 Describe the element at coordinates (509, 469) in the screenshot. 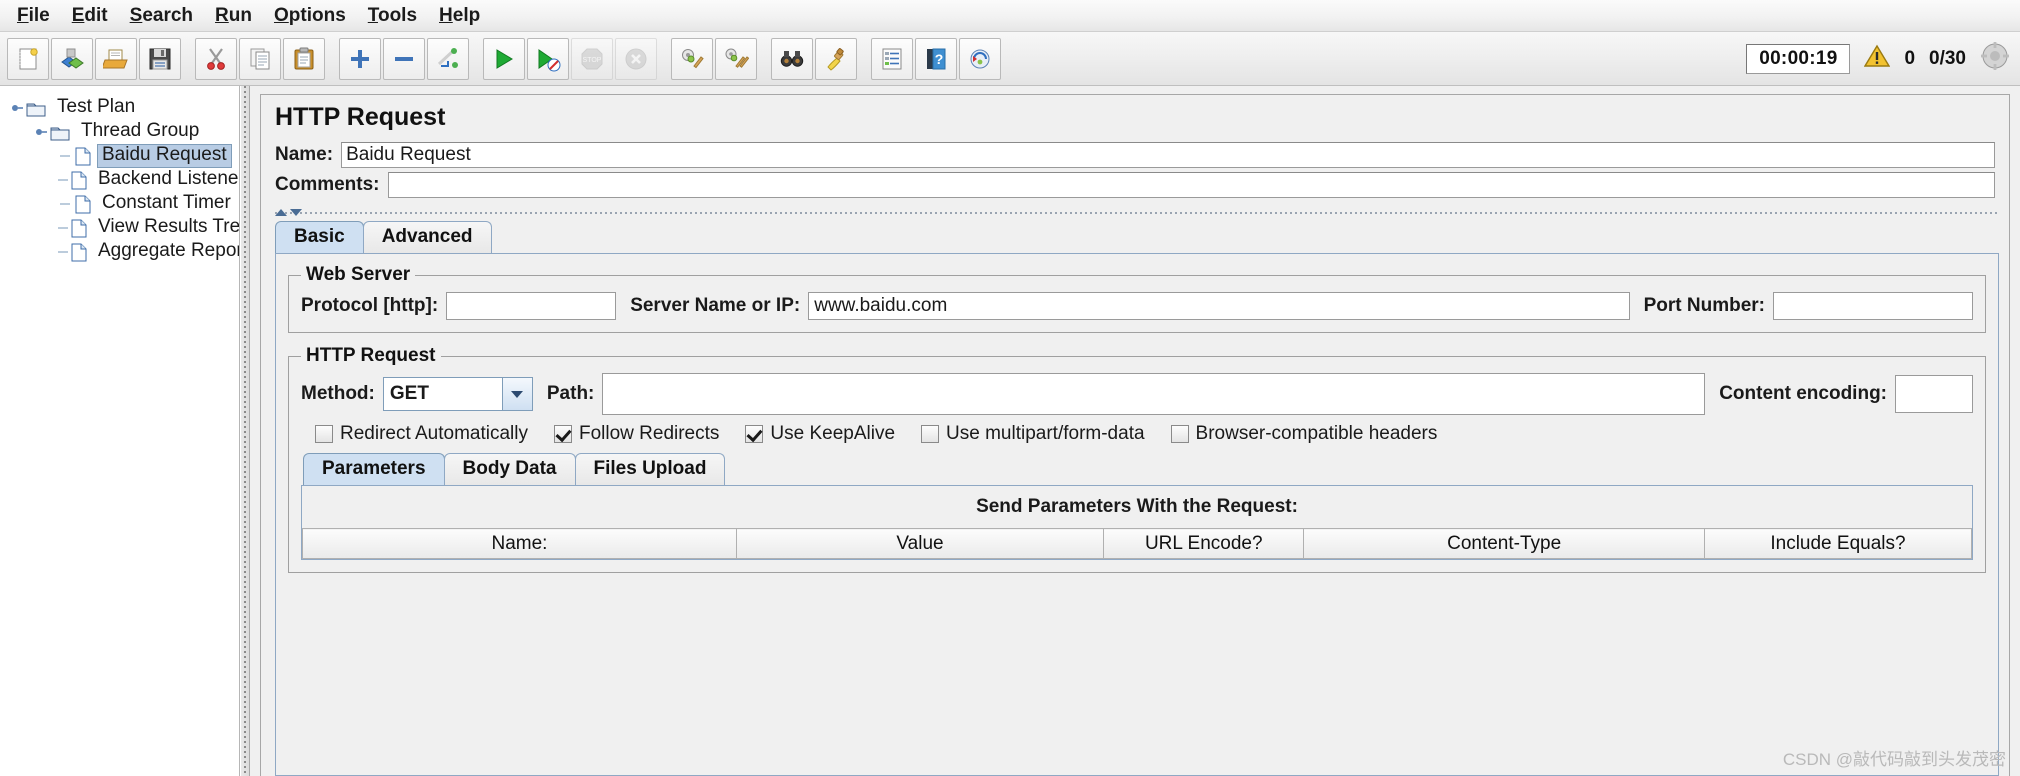

I see `tab-body-data: Body Data` at that location.